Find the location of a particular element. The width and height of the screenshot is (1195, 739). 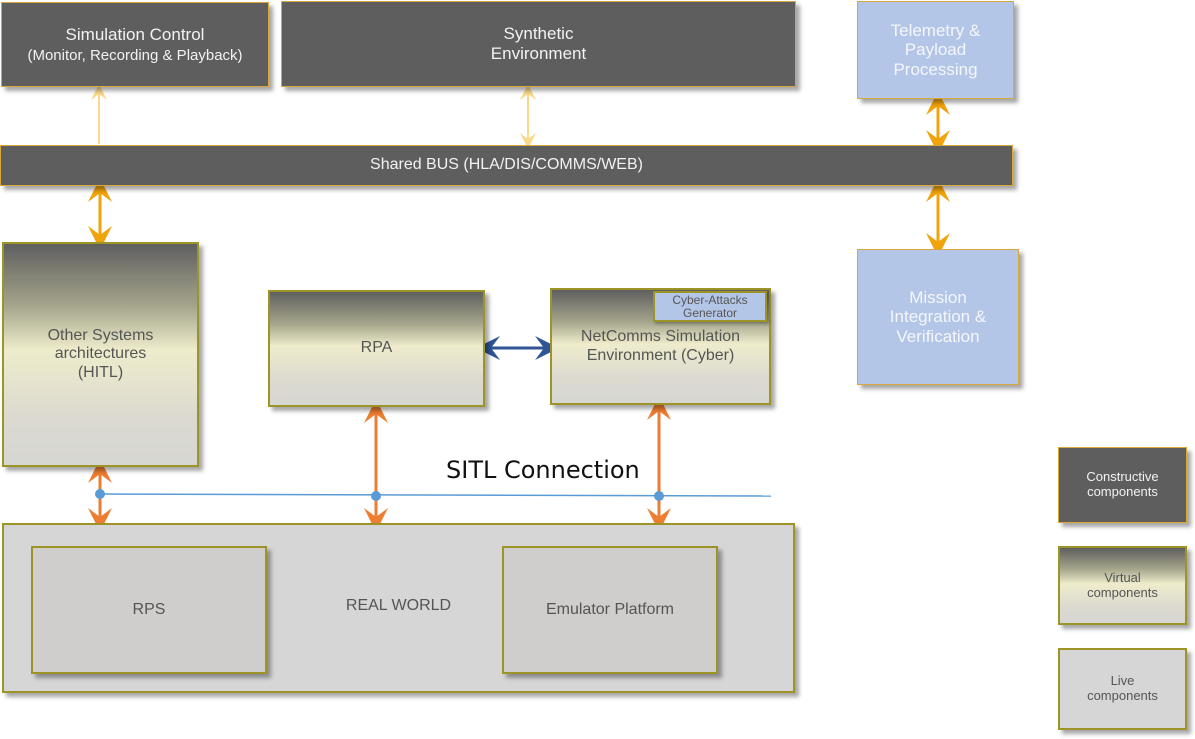

telemetry-payload-block: Telemetry & Payload Processing is located at coordinates (935, 50).